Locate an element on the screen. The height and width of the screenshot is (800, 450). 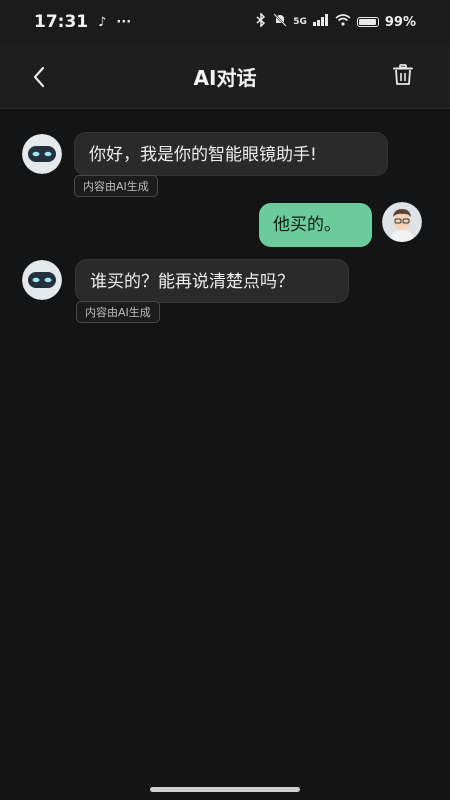
delete-button is located at coordinates (403, 75).